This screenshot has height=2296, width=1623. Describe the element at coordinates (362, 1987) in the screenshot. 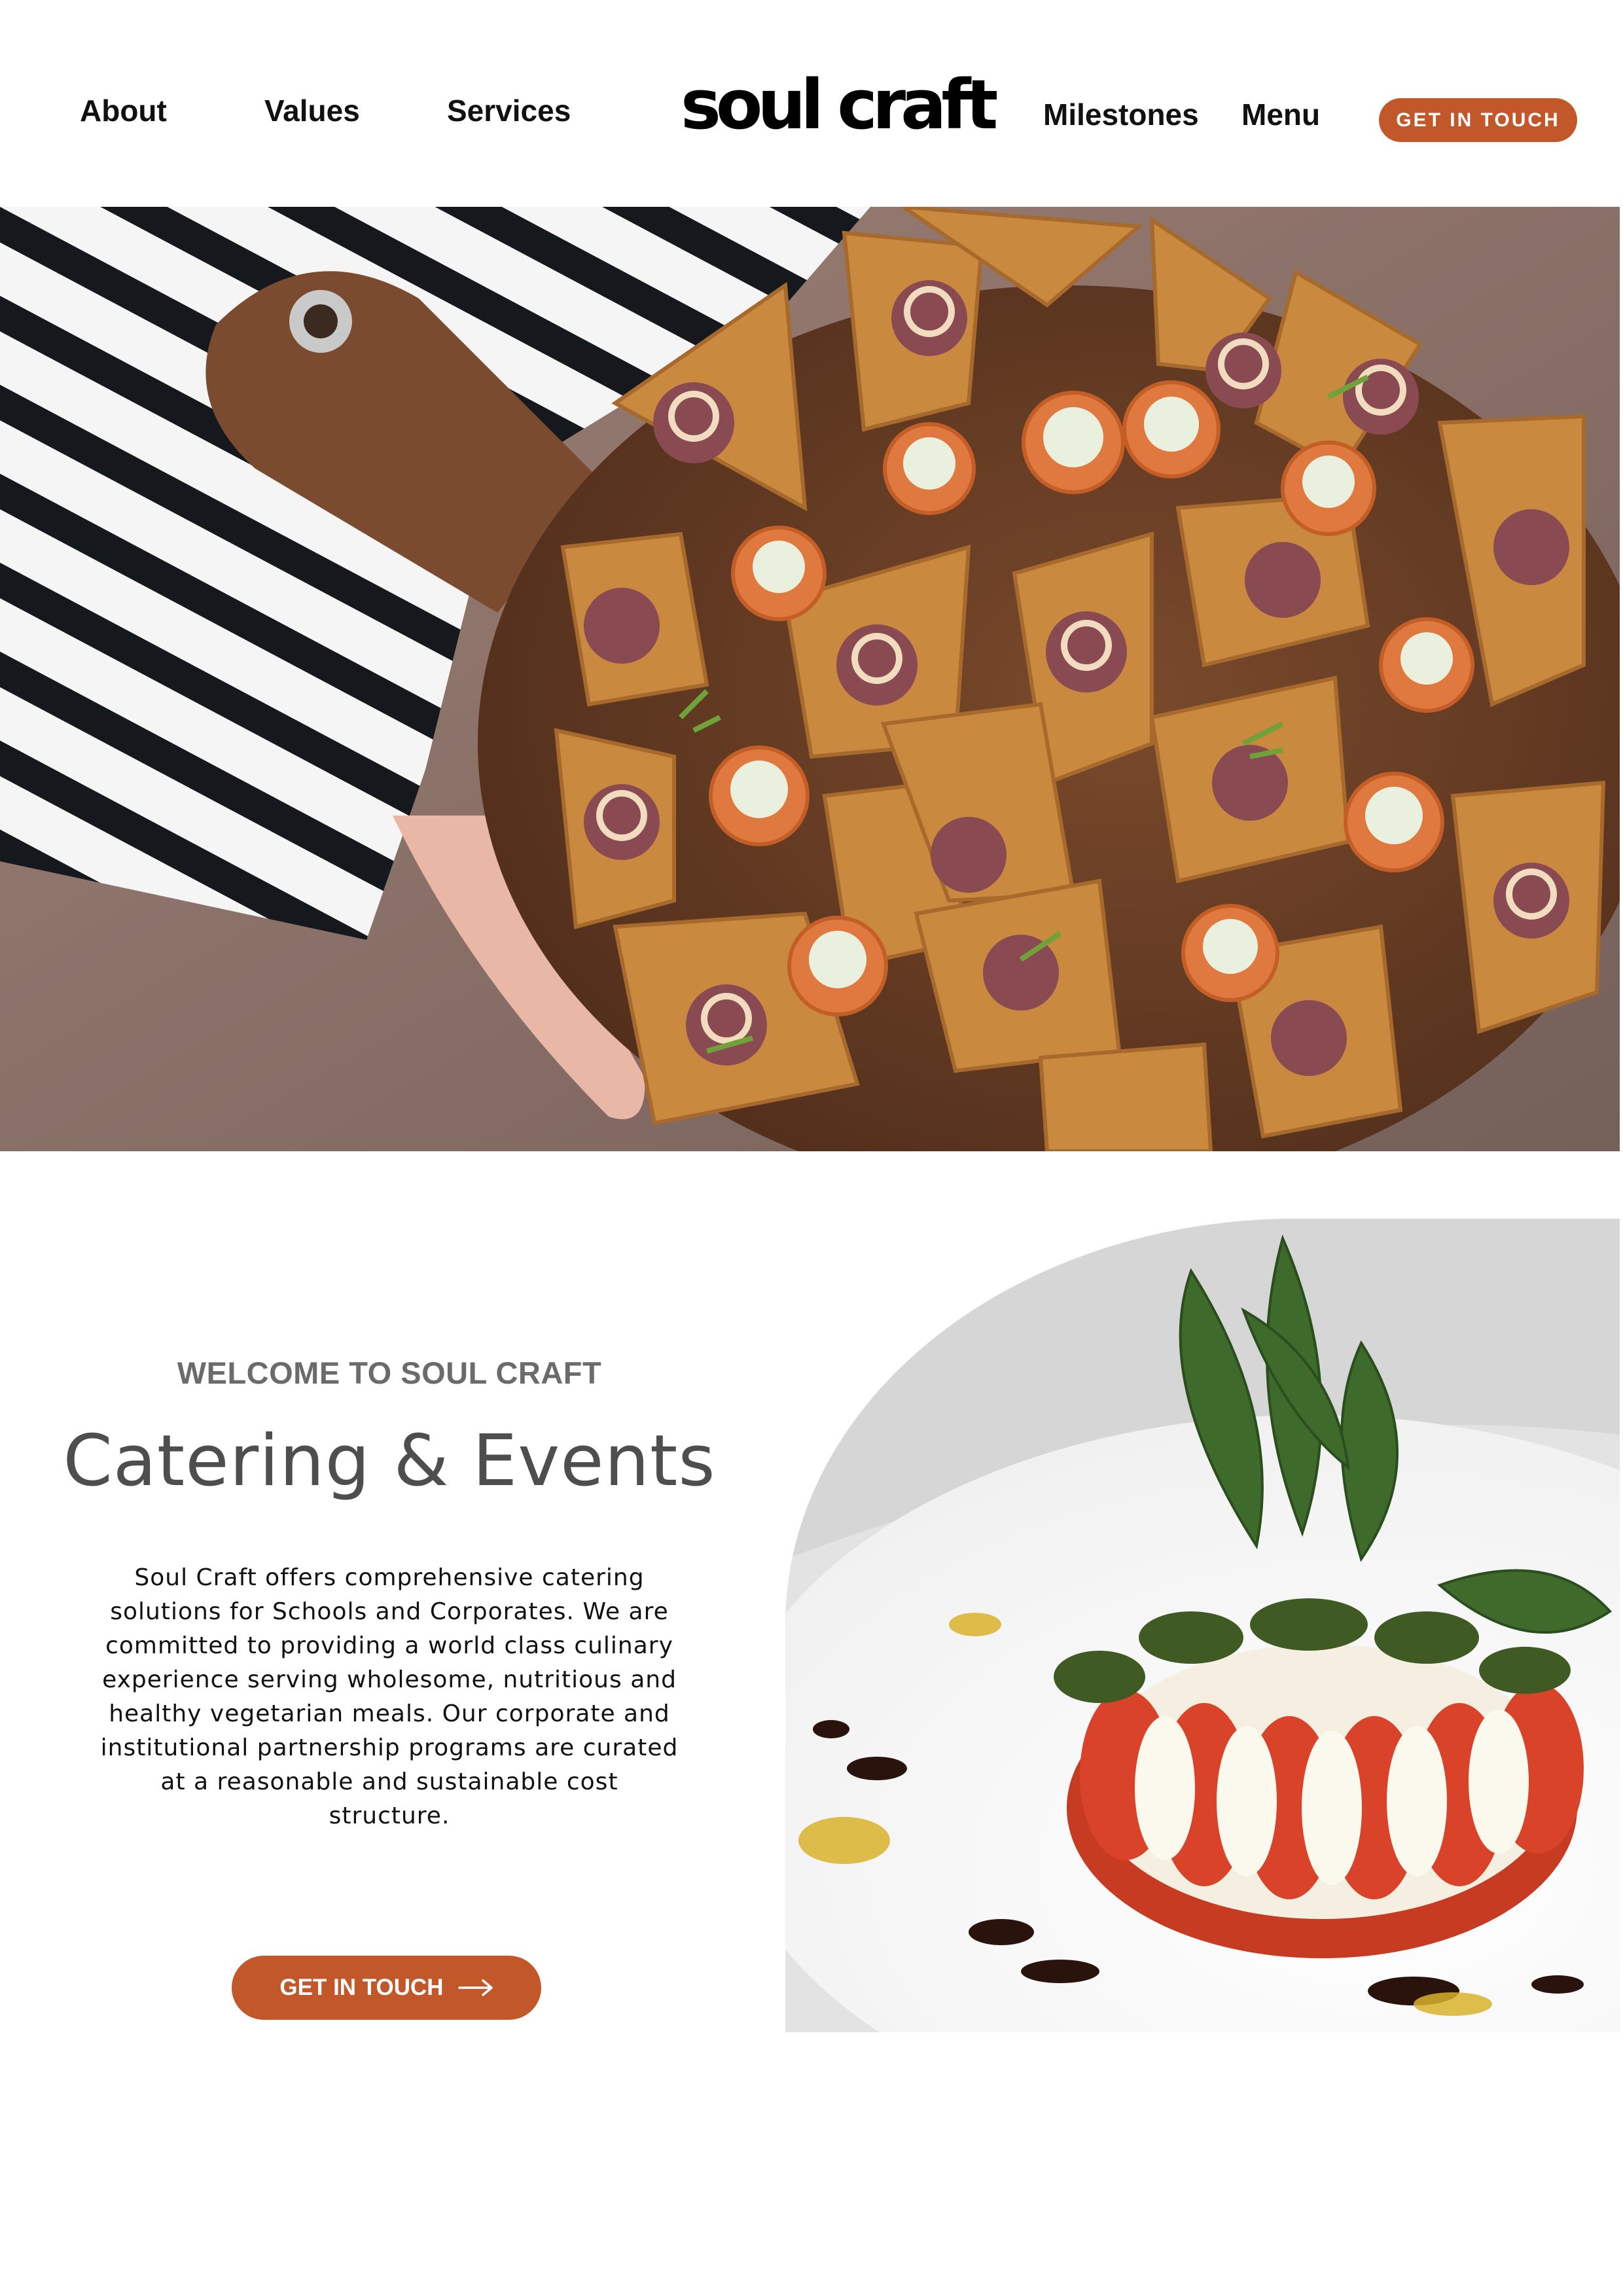

I see `get-in-touch-label: GET IN TOUCH` at that location.